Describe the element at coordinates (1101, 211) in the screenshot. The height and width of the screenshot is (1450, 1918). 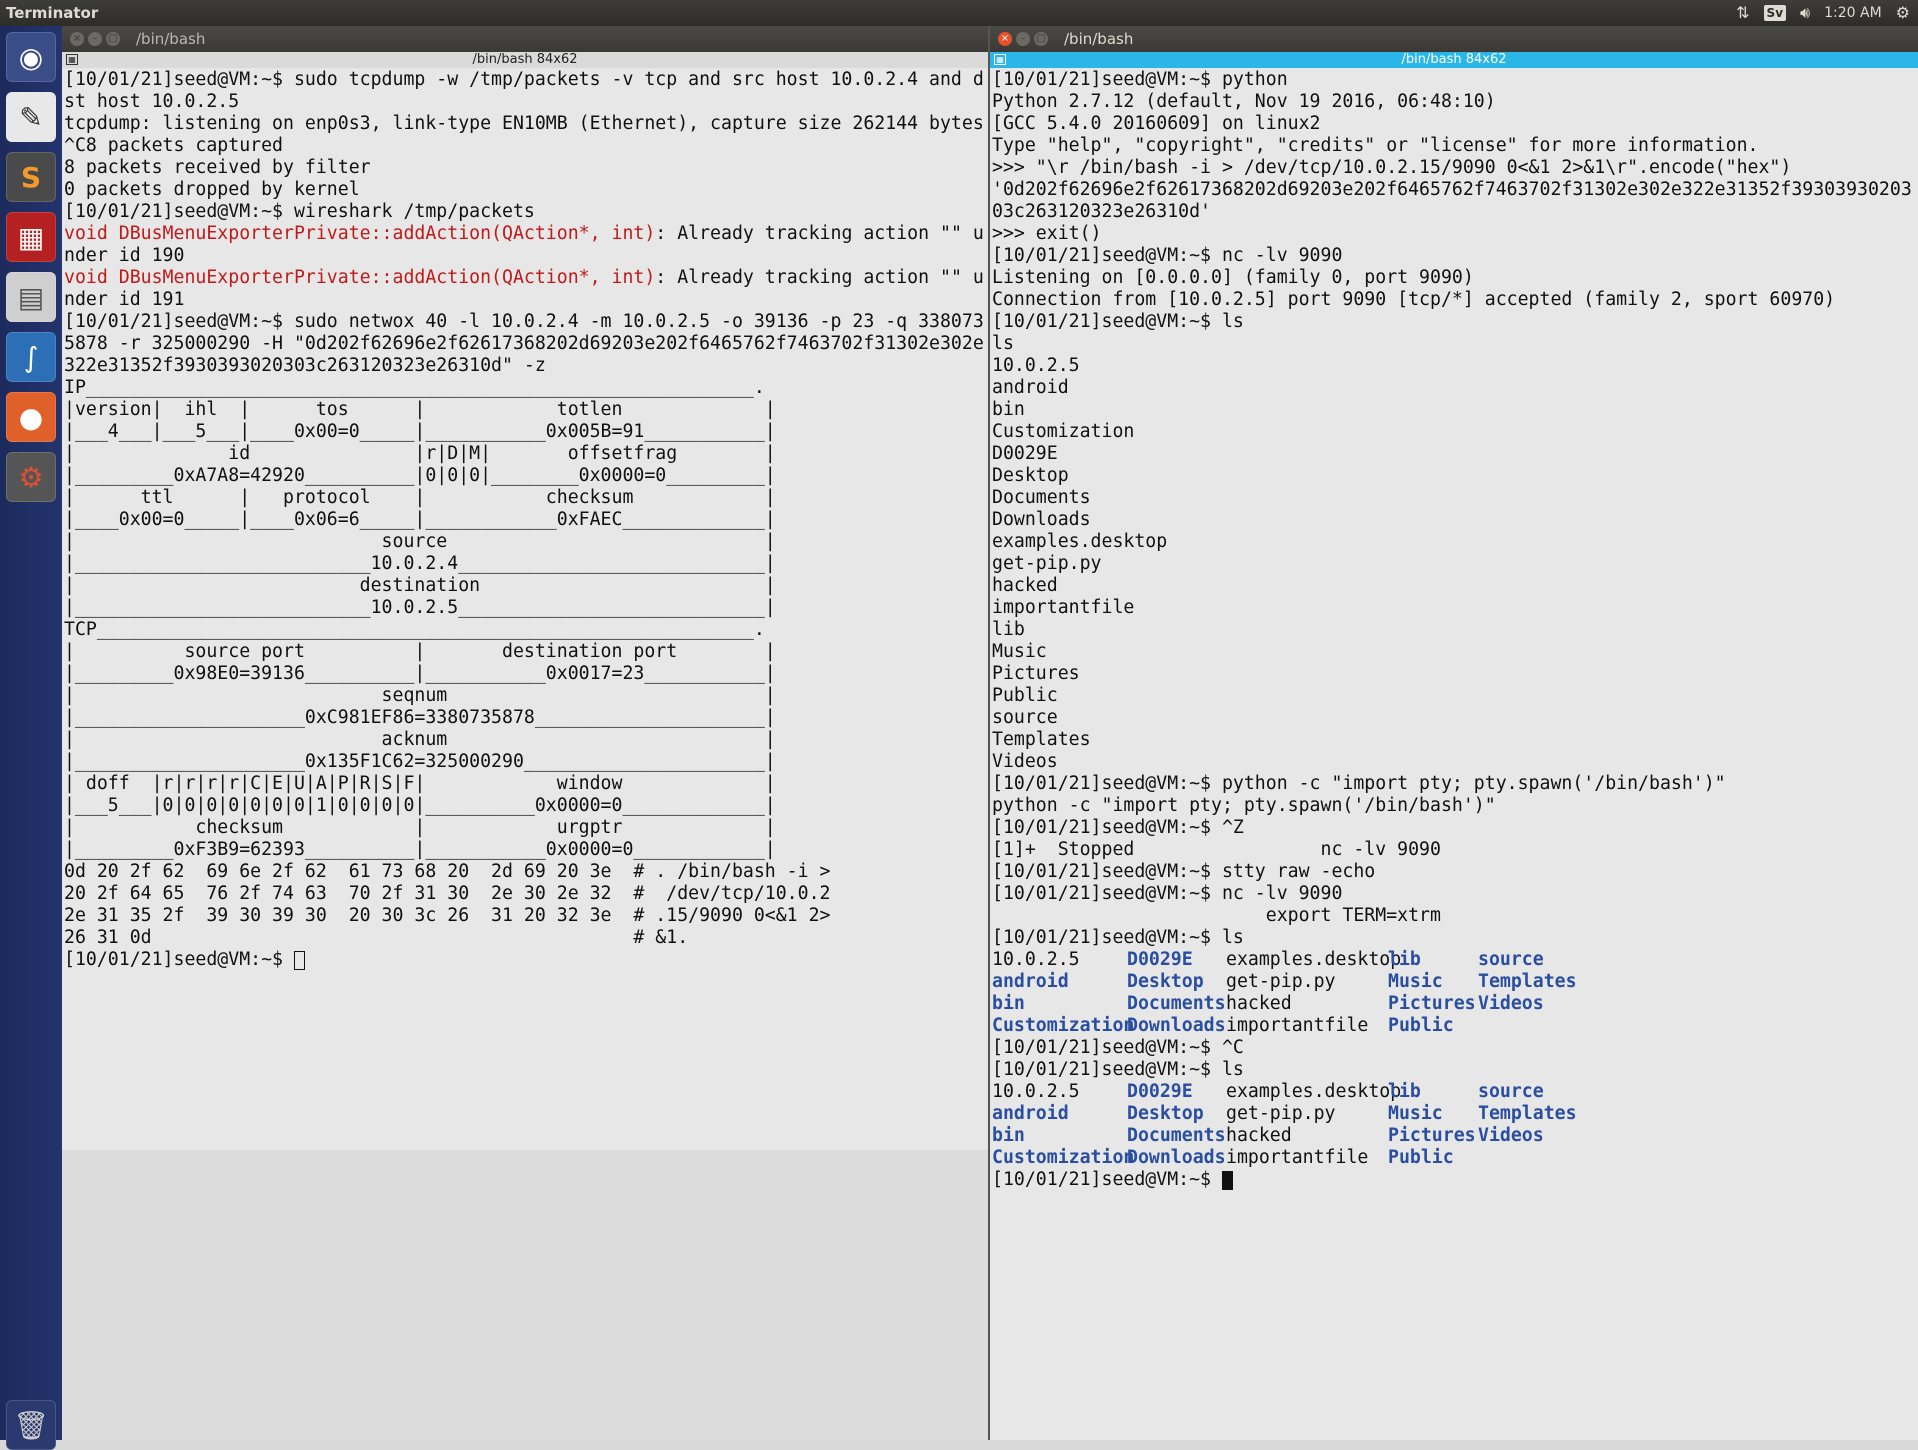
I see `terminal-line: 03c263120323e26310d'` at that location.